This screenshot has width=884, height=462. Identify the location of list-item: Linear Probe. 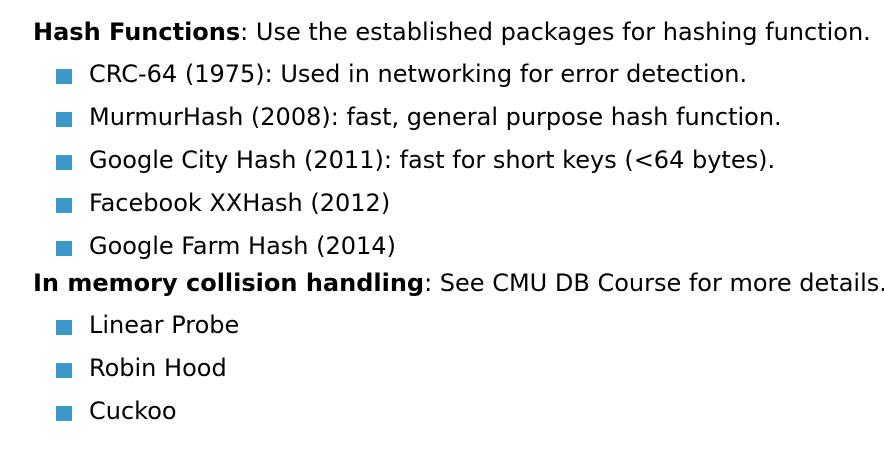
(467, 319).